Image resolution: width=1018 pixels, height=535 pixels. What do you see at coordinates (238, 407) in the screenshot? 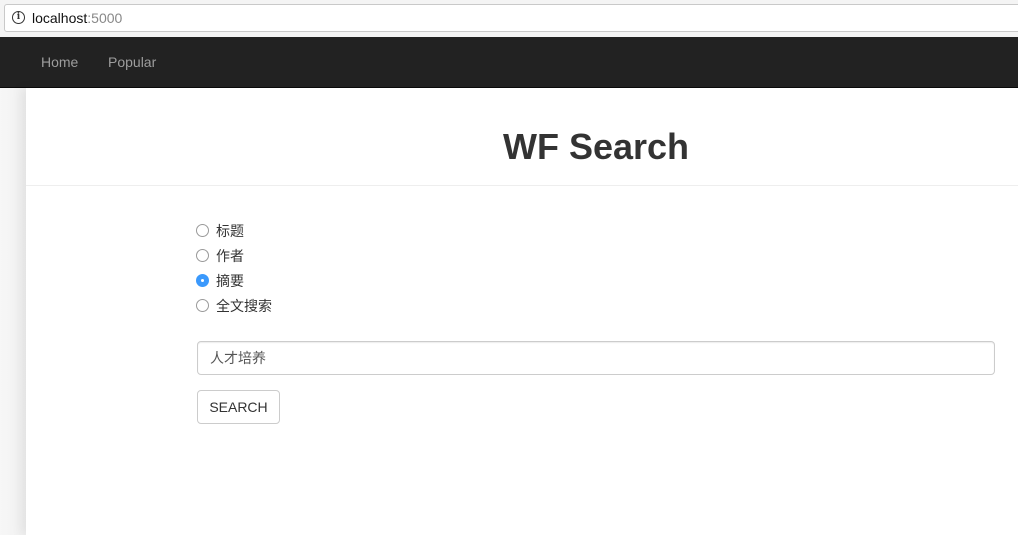
I see `search-button: SEARCH` at bounding box center [238, 407].